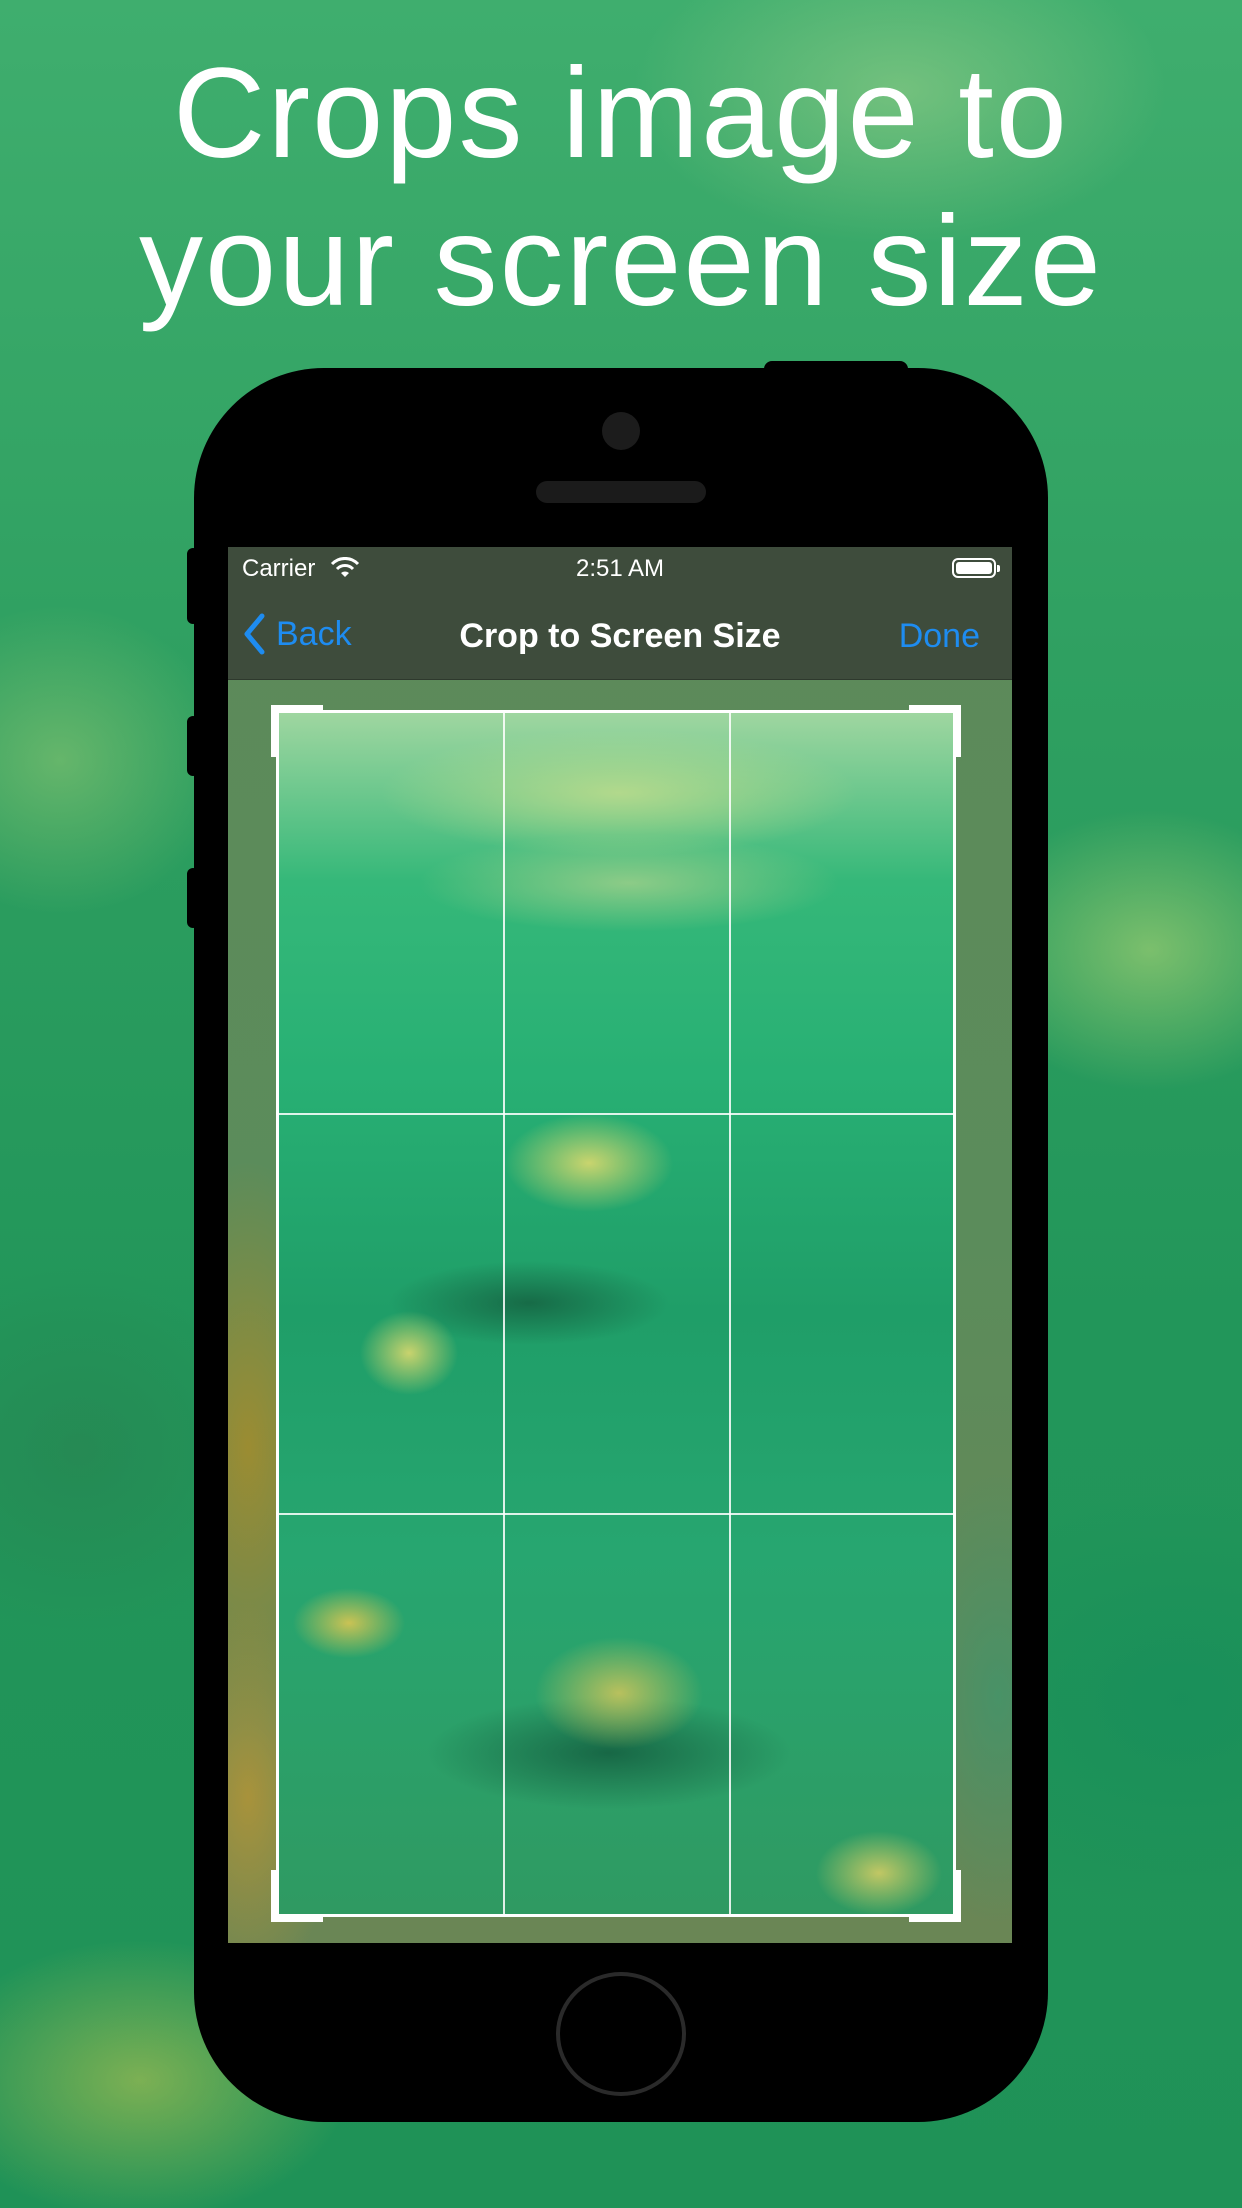 The height and width of the screenshot is (2208, 1242). Describe the element at coordinates (297, 731) in the screenshot. I see `crop-handle-top-left` at that location.